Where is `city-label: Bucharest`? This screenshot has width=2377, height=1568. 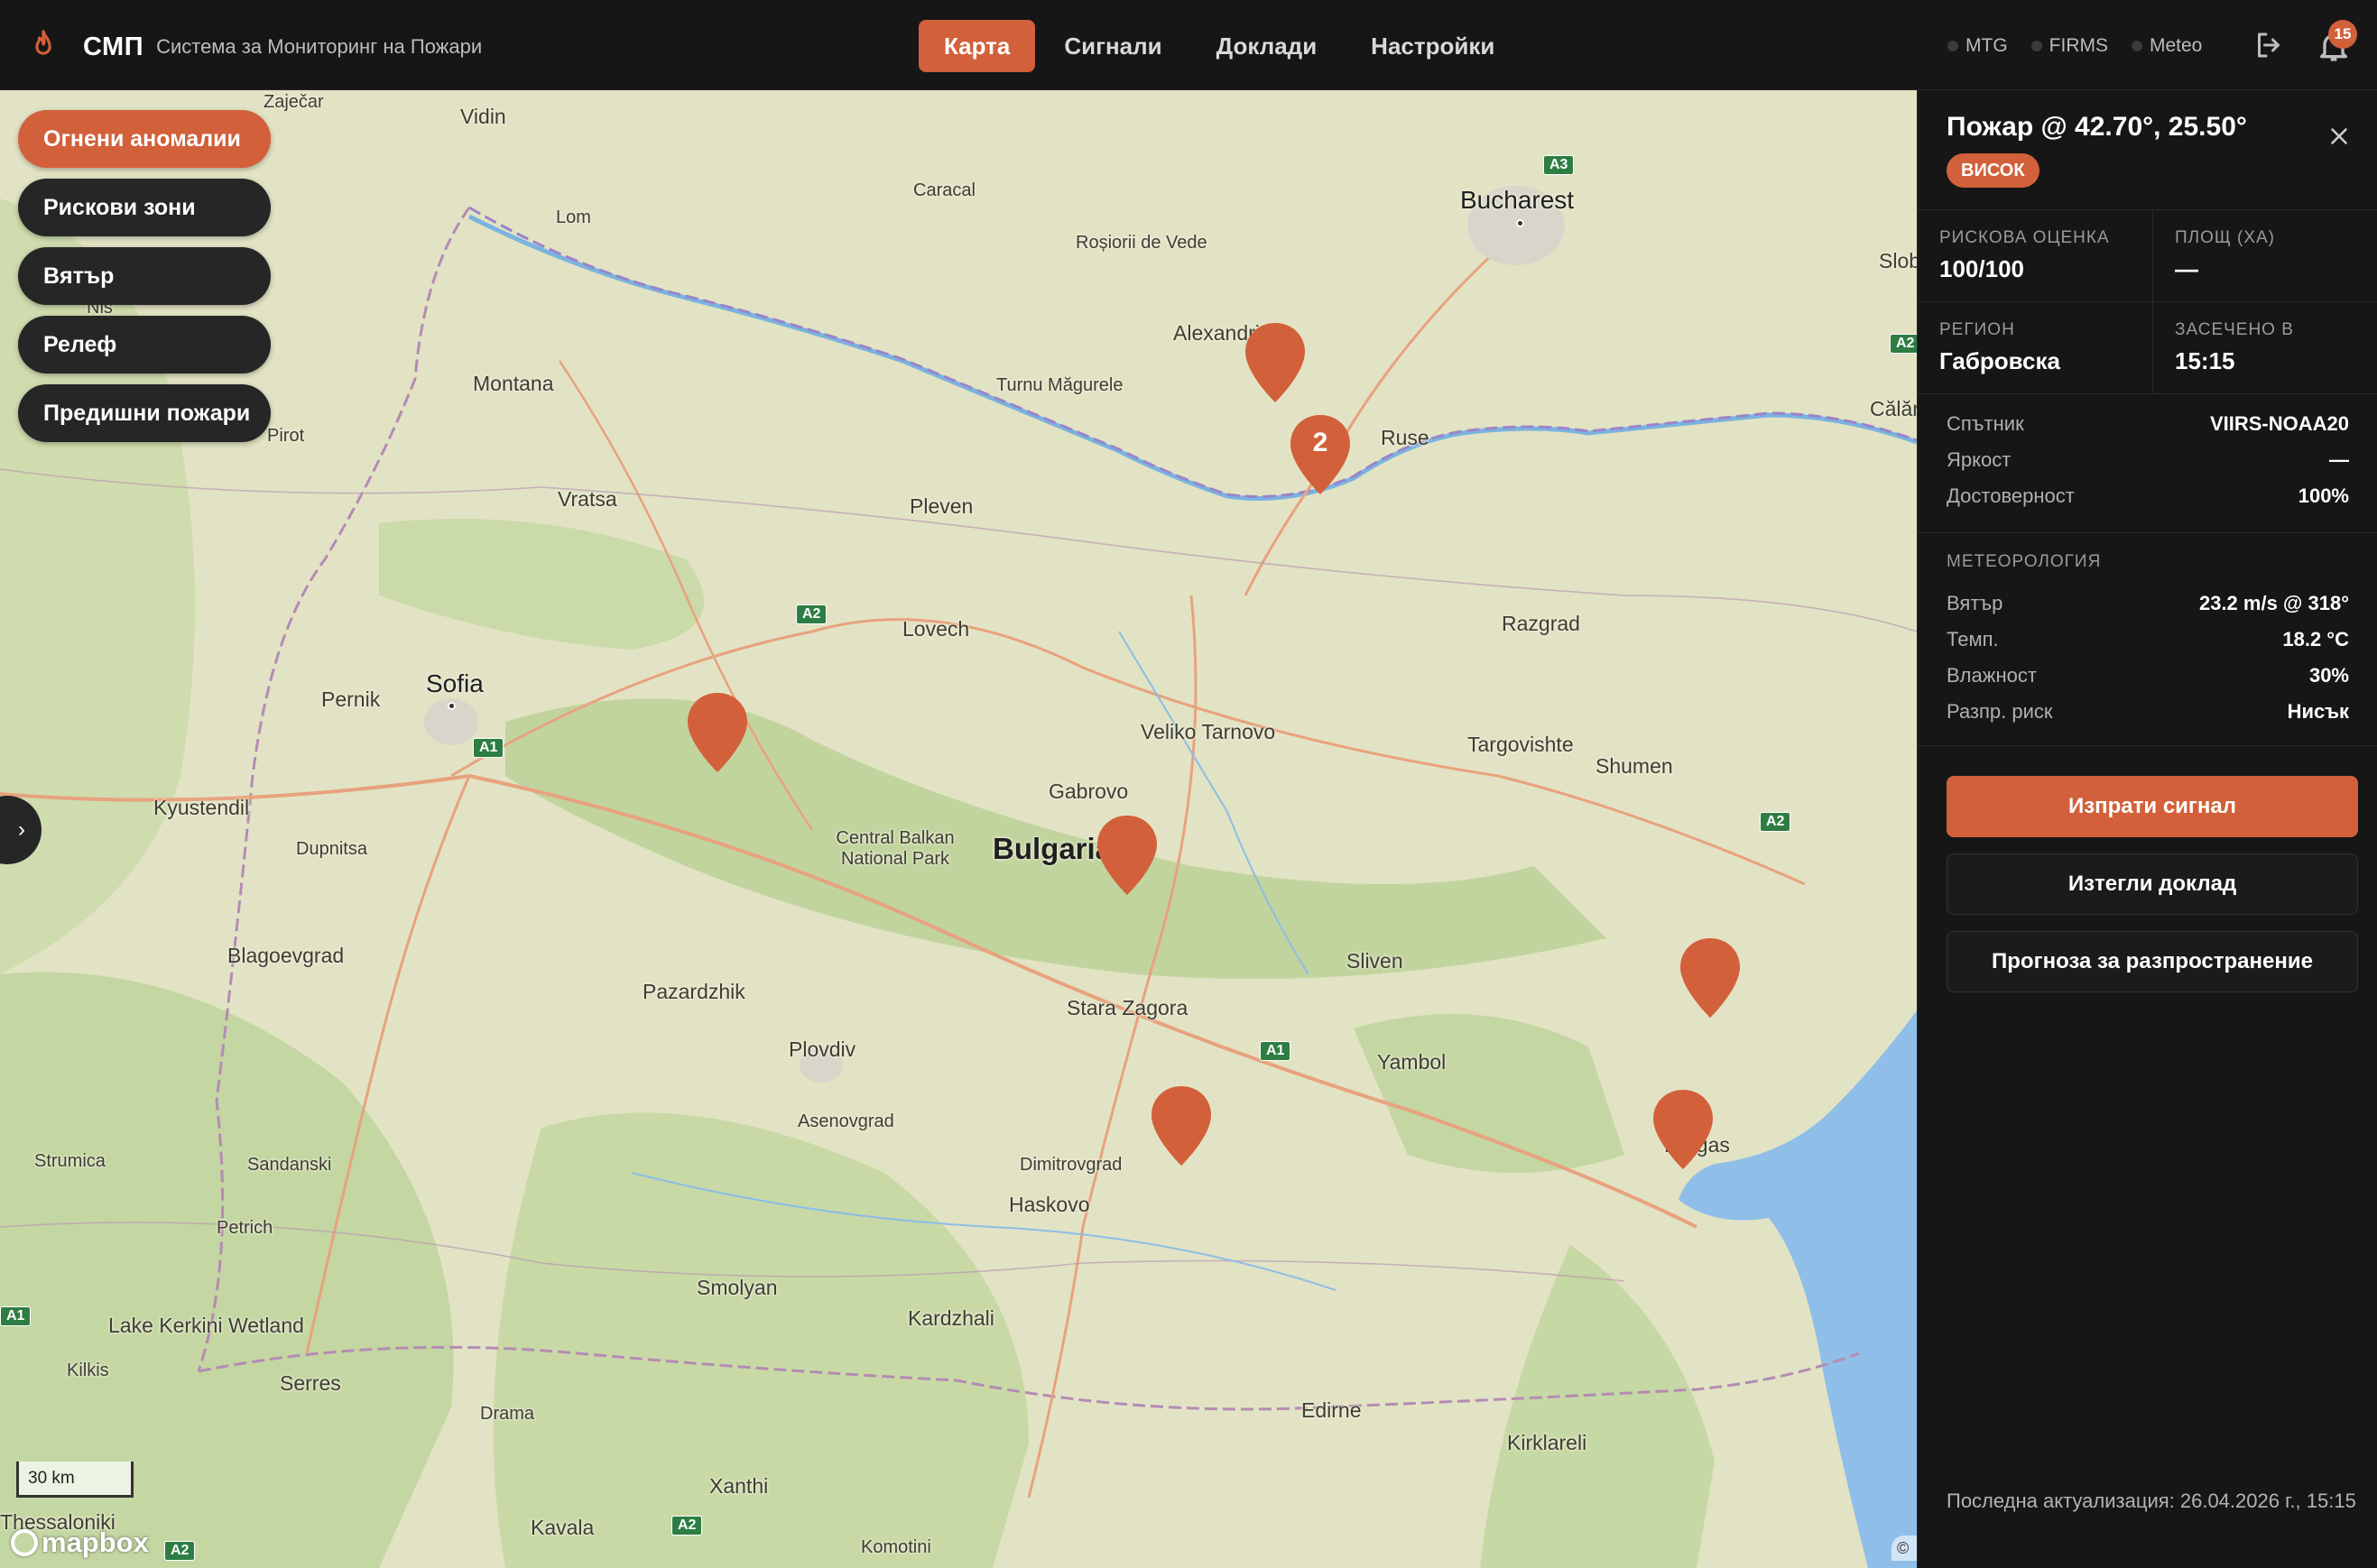
city-label: Bucharest is located at coordinates (1517, 200).